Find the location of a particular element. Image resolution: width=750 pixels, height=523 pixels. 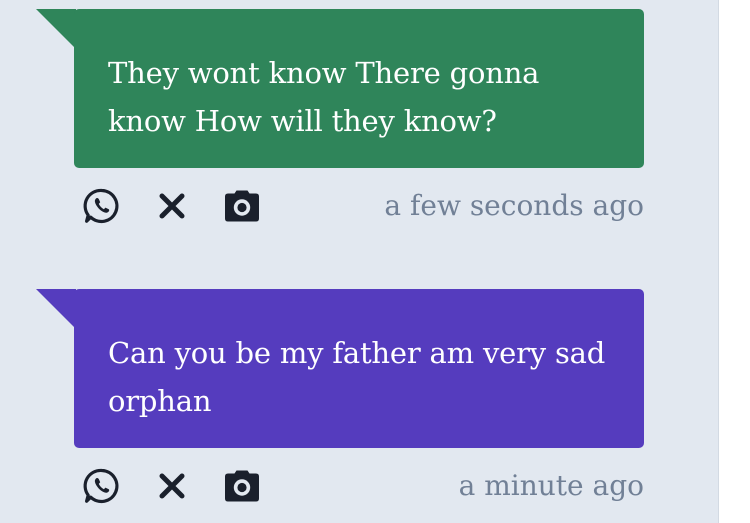

message-timestamp: a few seconds ago is located at coordinates (514, 205).